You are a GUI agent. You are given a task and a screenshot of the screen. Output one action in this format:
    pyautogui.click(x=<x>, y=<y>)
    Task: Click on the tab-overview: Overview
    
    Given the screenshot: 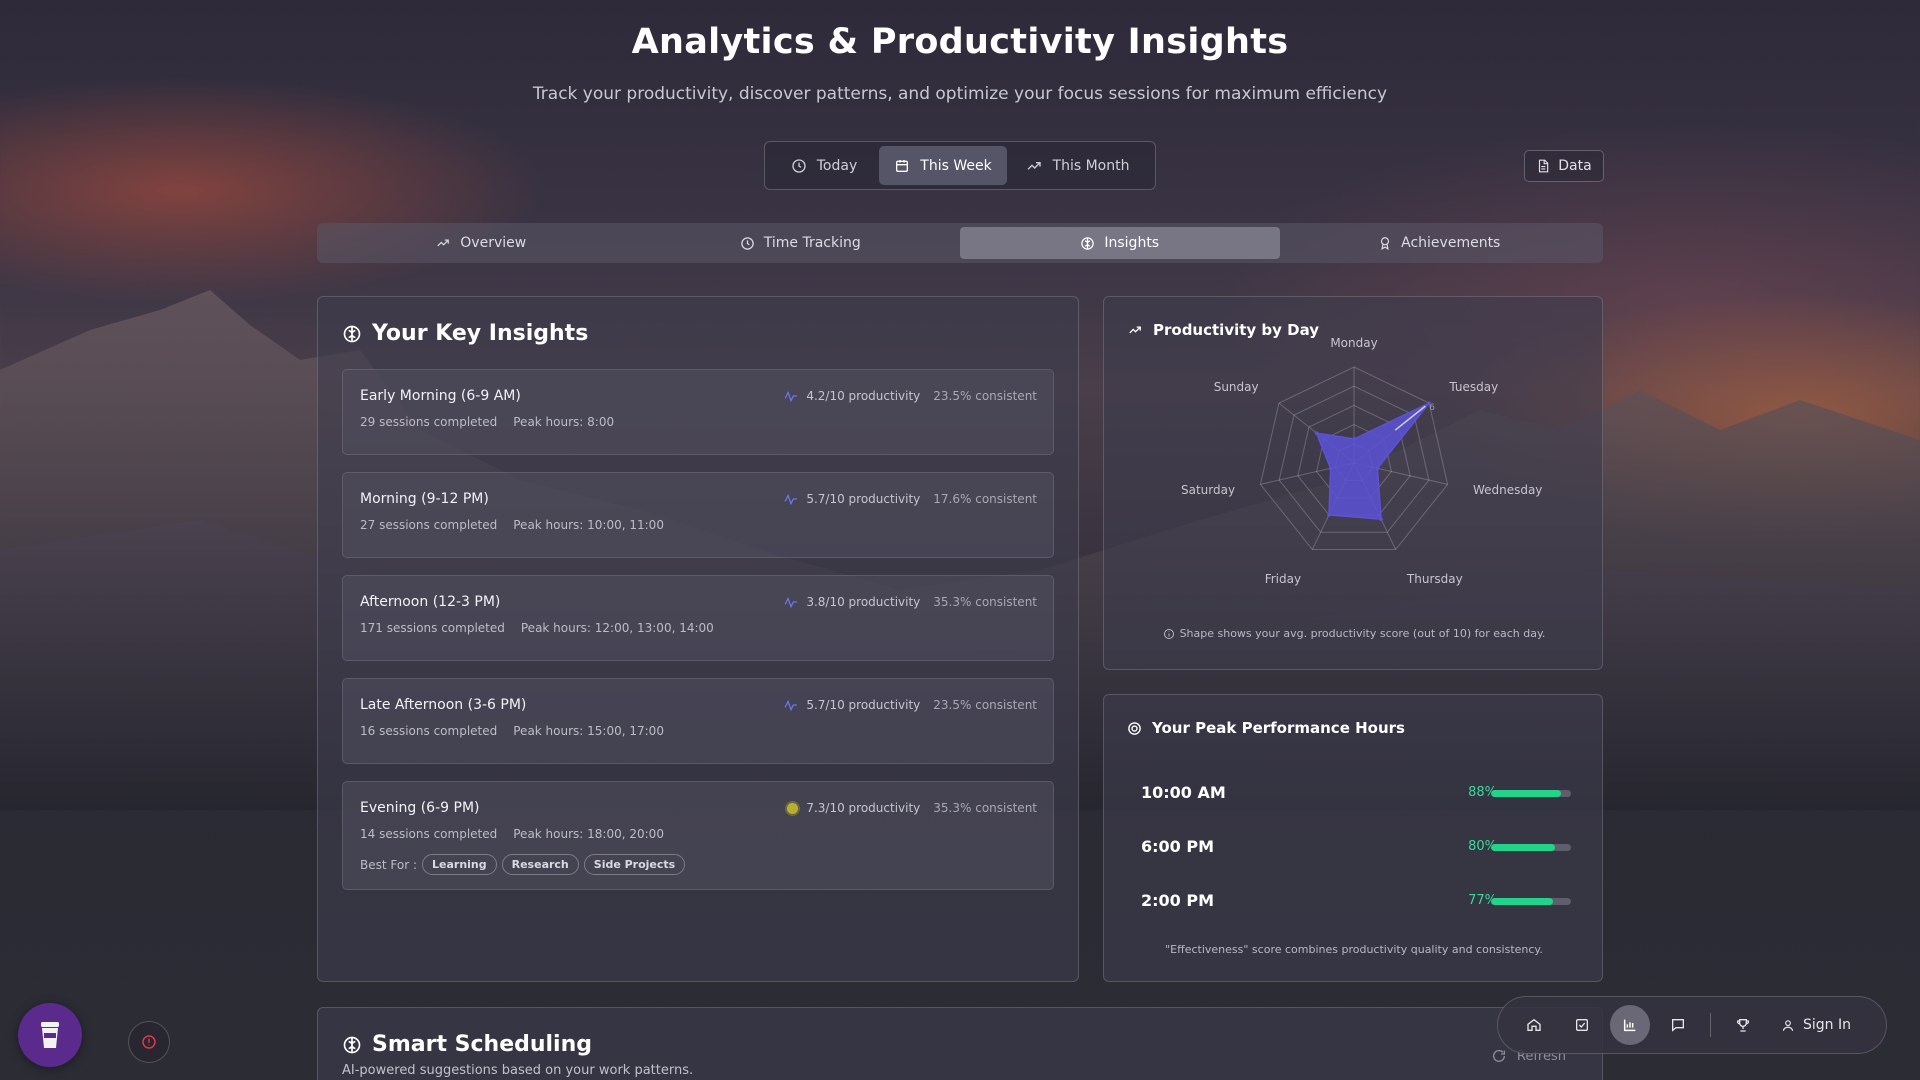 What is the action you would take?
    pyautogui.click(x=481, y=243)
    